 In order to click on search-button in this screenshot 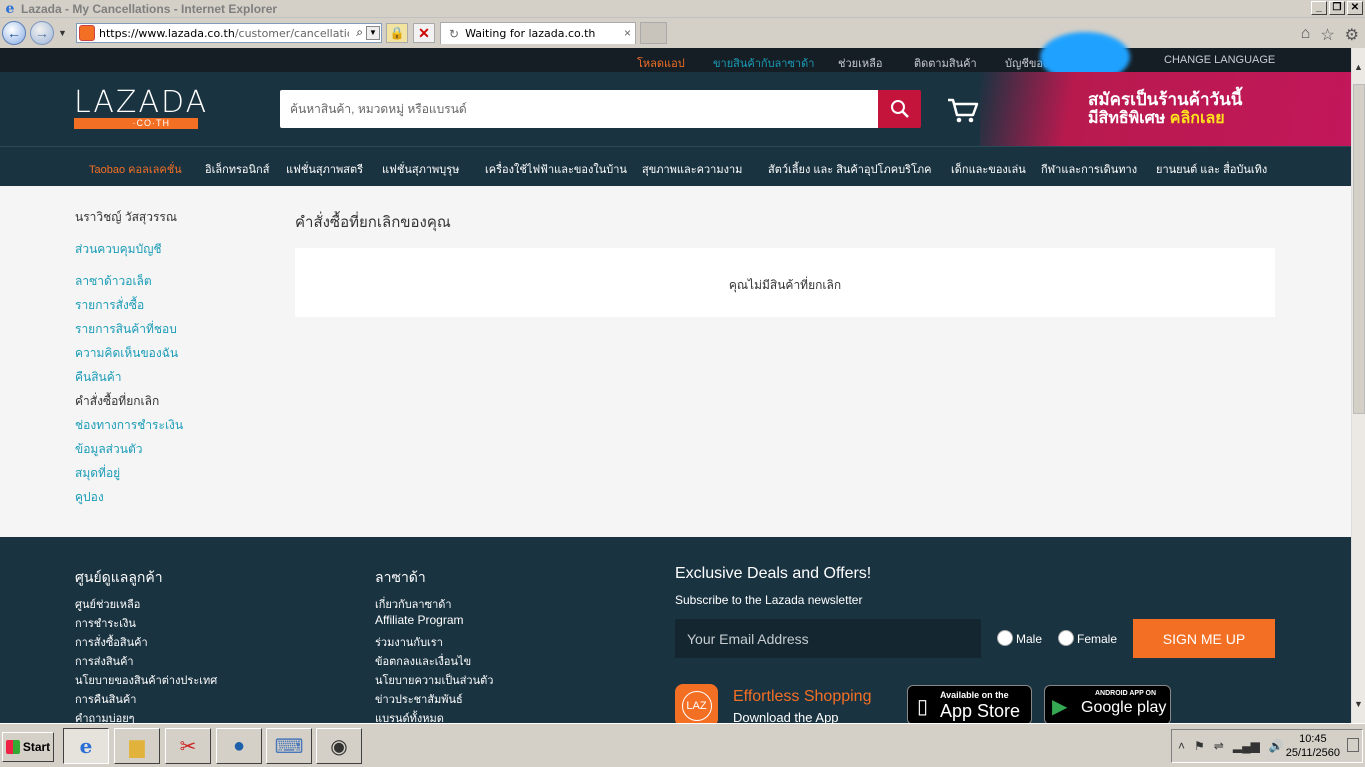, I will do `click(899, 109)`.